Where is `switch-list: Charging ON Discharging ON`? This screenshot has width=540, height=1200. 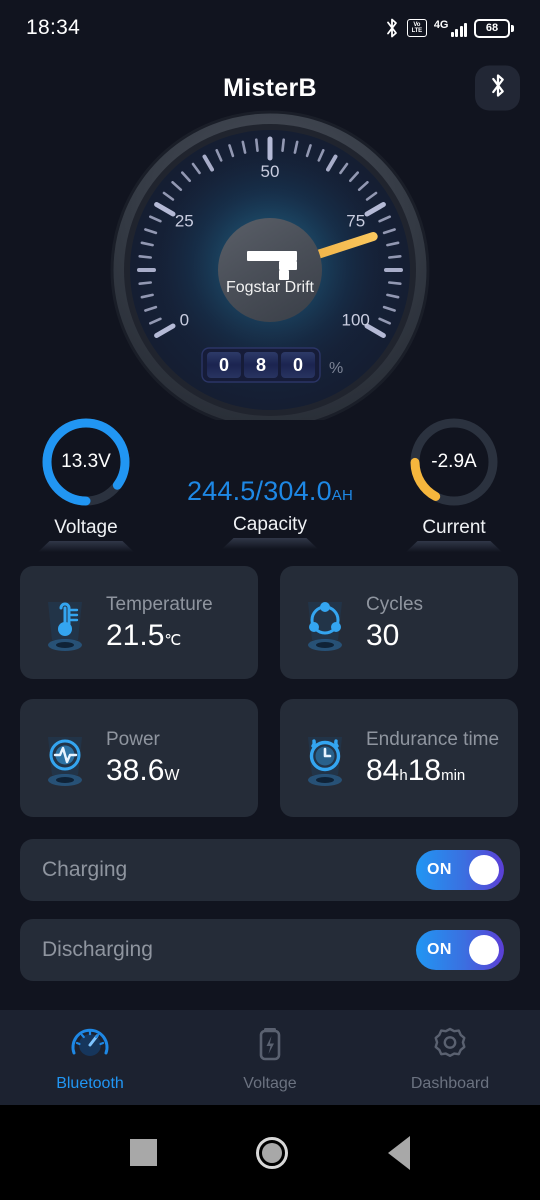
switch-list: Charging ON Discharging ON is located at coordinates (270, 899).